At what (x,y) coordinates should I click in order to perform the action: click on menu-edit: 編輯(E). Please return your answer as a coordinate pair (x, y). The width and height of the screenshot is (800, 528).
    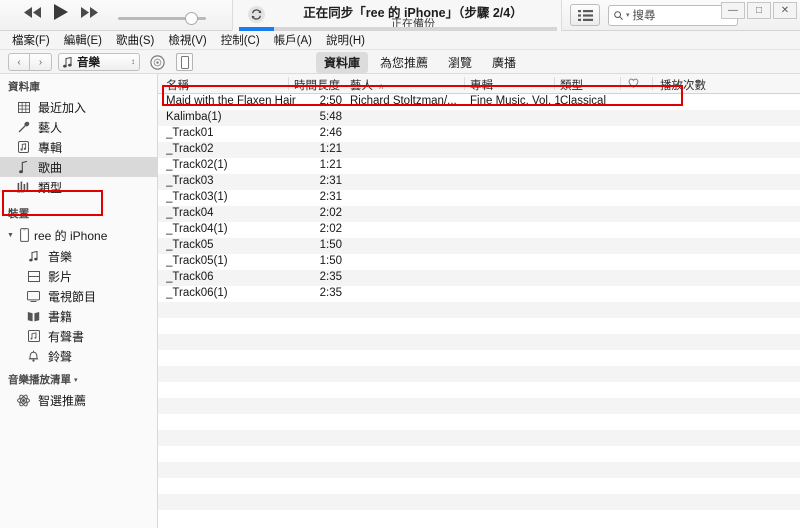
    Looking at the image, I should click on (83, 40).